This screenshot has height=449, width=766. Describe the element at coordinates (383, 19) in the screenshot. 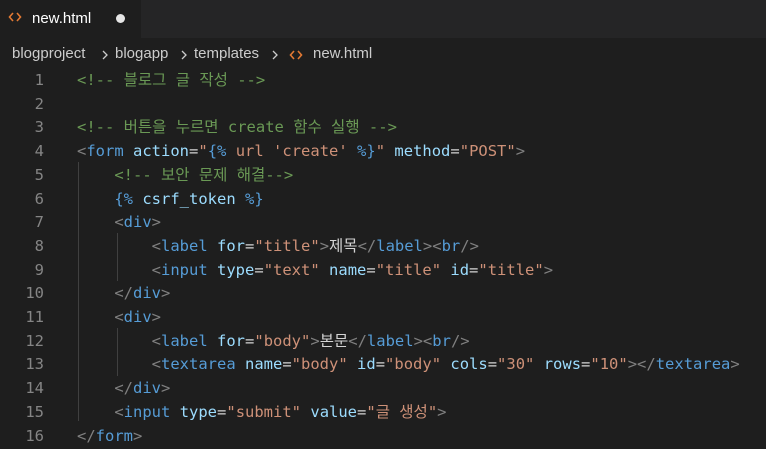

I see `tab-bar: new.html` at that location.